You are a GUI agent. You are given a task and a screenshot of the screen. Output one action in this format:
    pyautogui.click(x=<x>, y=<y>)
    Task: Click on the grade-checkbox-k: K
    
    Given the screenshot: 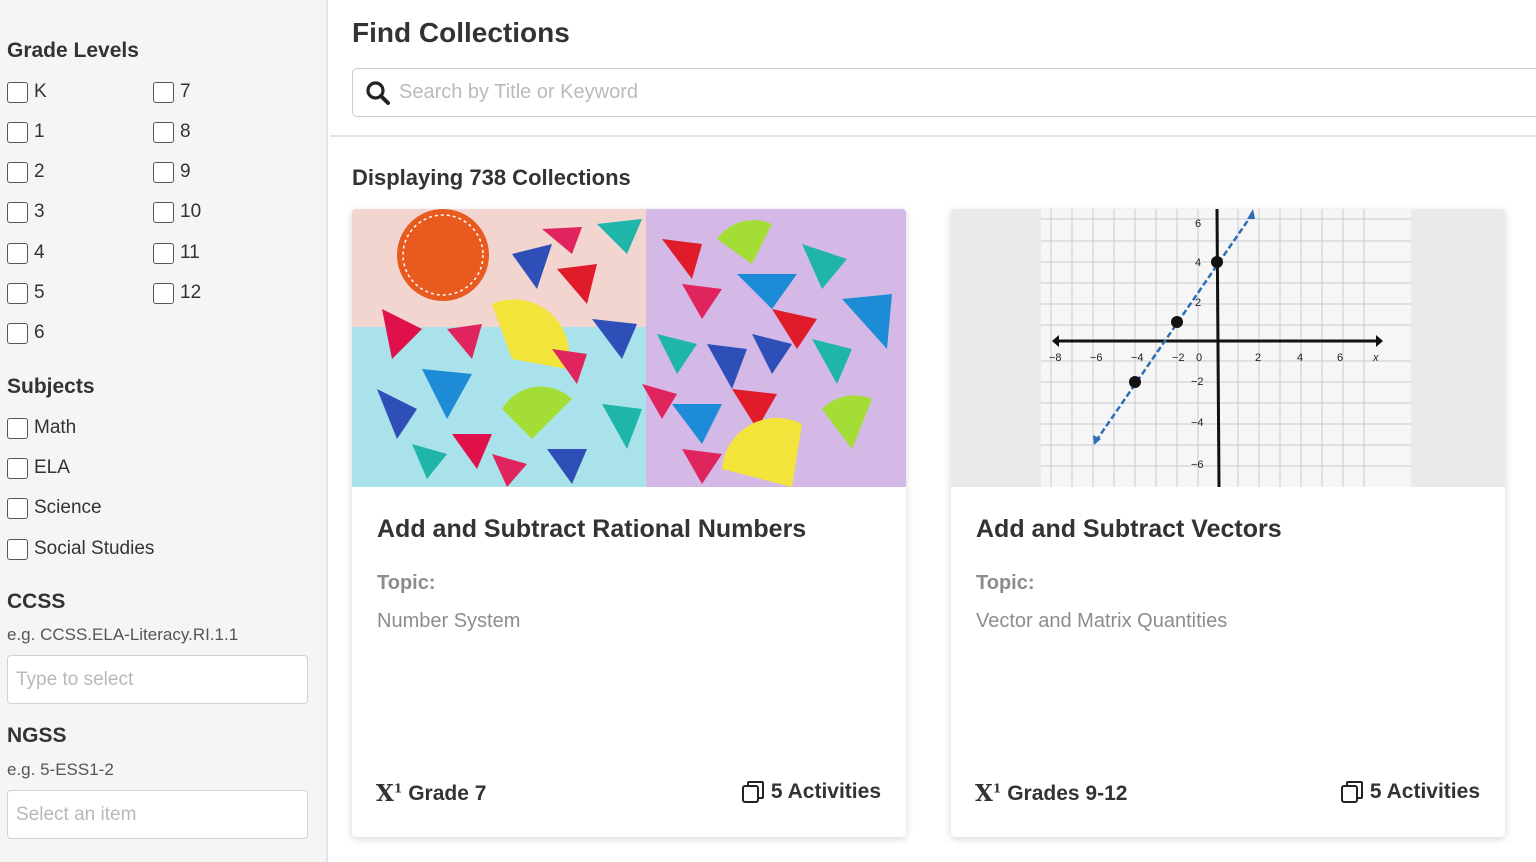 What is the action you would take?
    pyautogui.click(x=27, y=92)
    